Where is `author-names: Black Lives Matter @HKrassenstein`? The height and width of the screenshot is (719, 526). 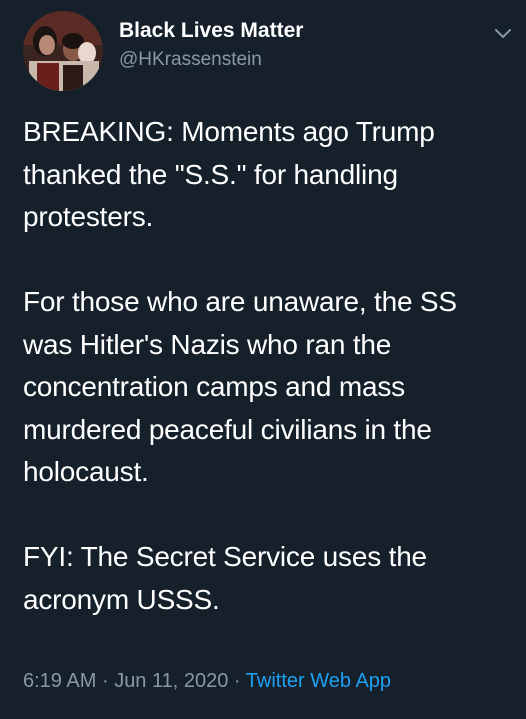
author-names: Black Lives Matter @HKrassenstein is located at coordinates (211, 45).